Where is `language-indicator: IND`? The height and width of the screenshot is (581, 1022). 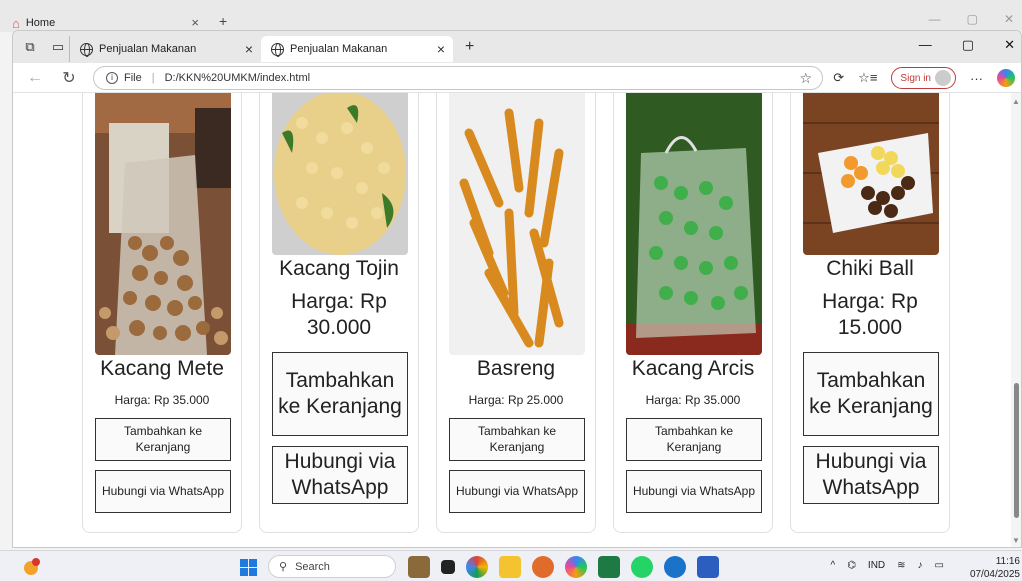 language-indicator: IND is located at coordinates (876, 565).